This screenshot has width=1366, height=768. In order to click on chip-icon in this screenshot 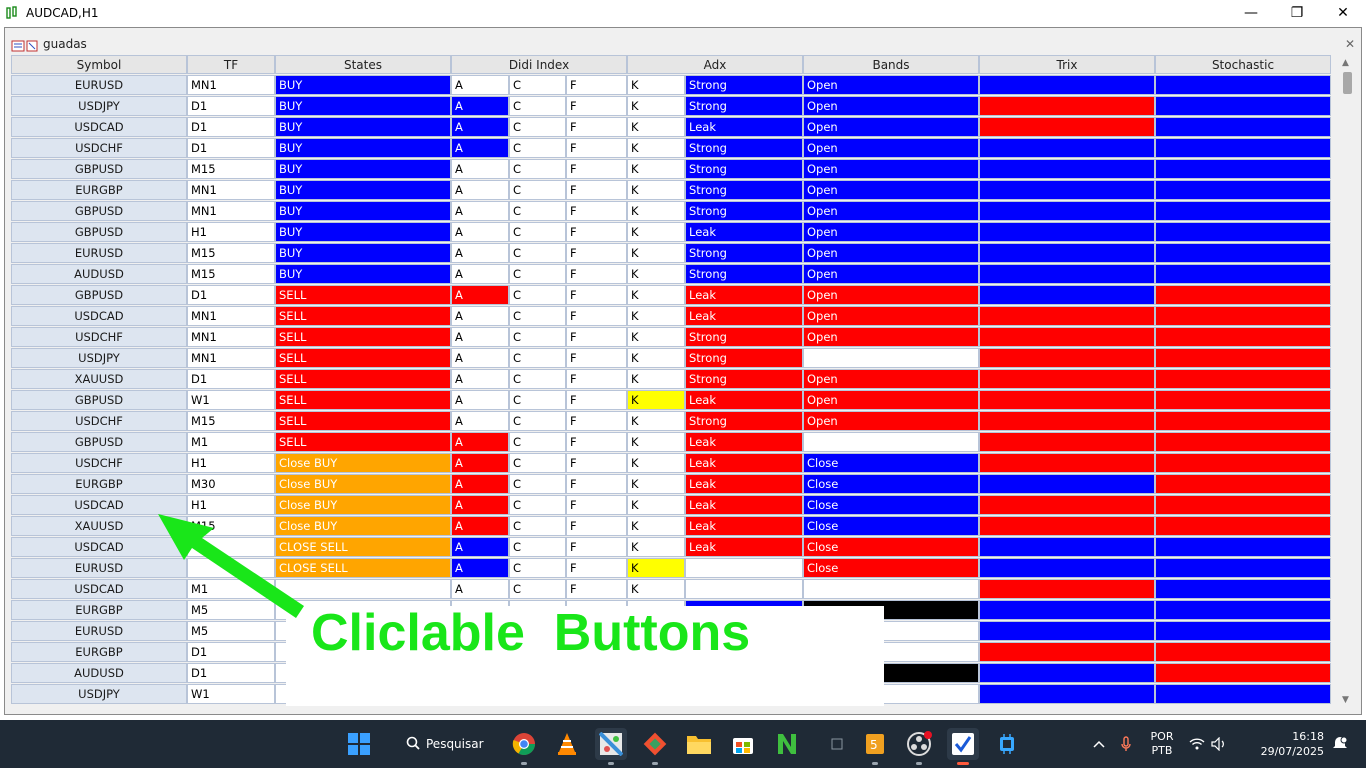, I will do `click(1007, 744)`.